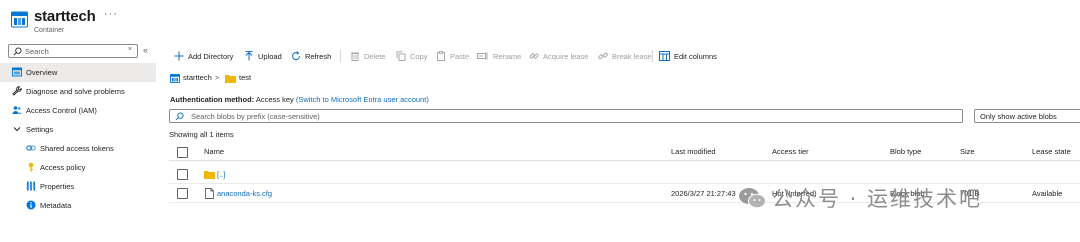 This screenshot has width=1080, height=242. I want to click on active-blobs-value: Only show active blobs, so click(1018, 116).